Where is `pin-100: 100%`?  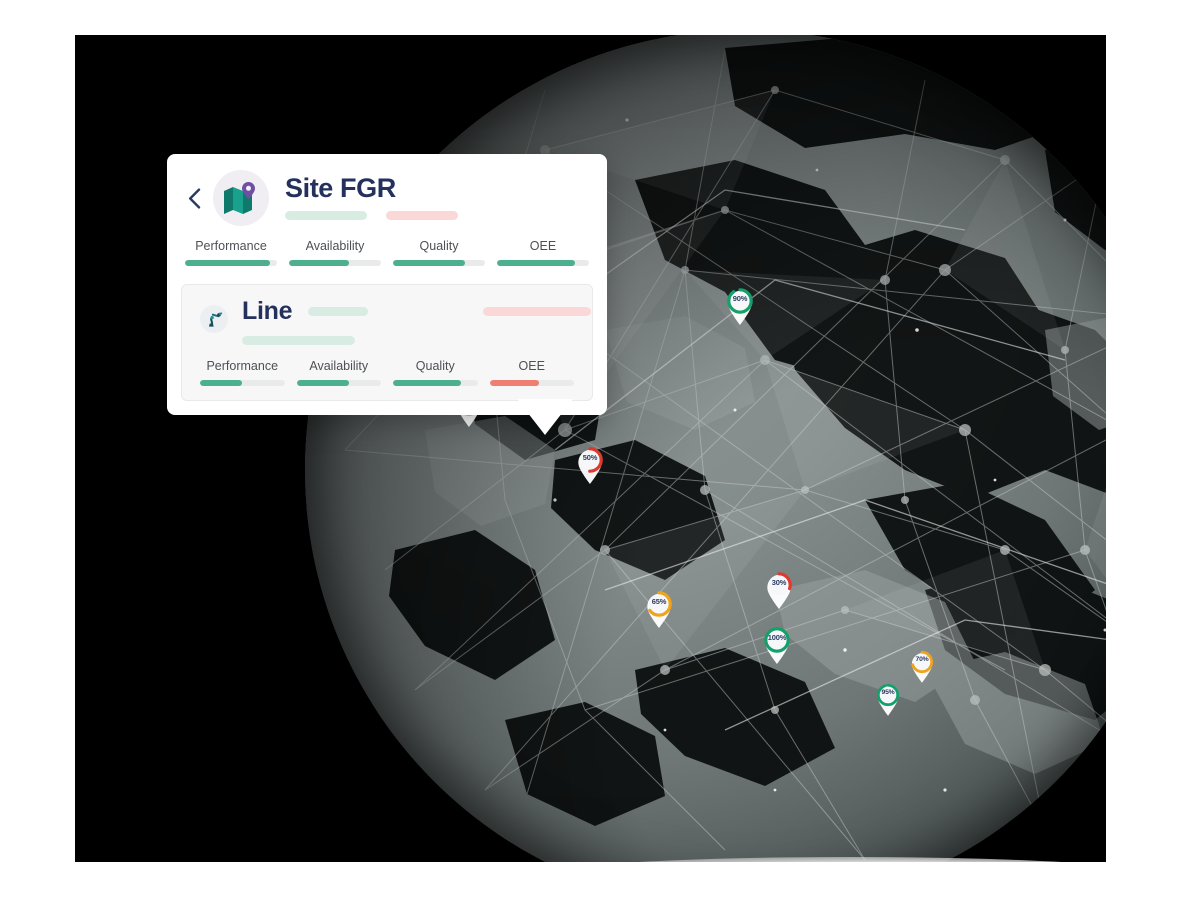 pin-100: 100% is located at coordinates (777, 645).